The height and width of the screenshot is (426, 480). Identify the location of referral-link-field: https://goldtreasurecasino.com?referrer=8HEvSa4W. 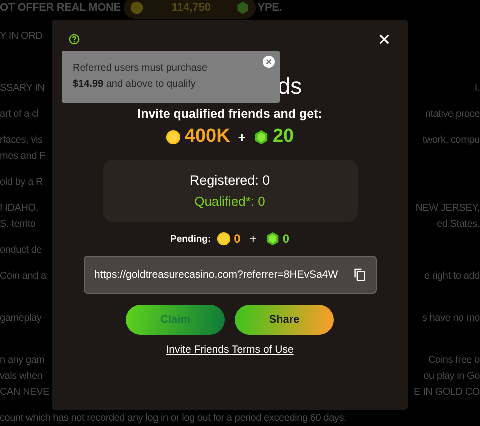
(230, 275).